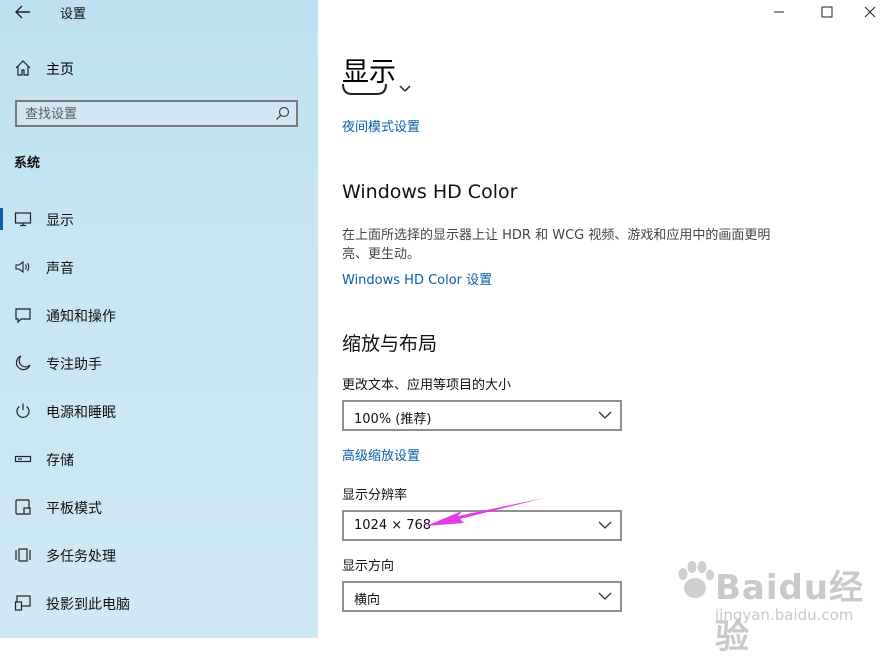 Image resolution: width=883 pixels, height=658 pixels. I want to click on maximize-icon, so click(827, 12).